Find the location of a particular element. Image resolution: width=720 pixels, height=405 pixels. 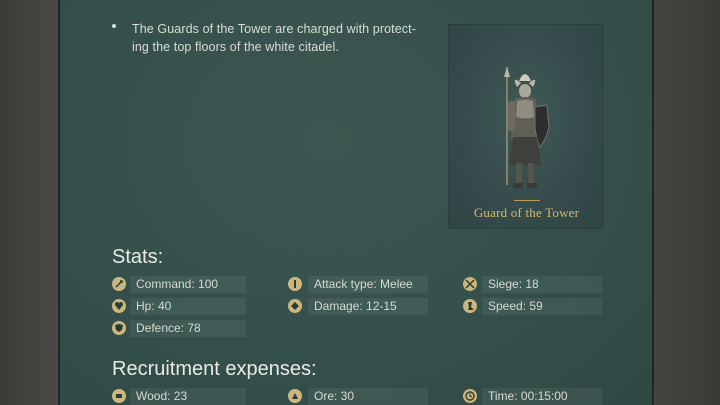

siege-icon is located at coordinates (470, 284).